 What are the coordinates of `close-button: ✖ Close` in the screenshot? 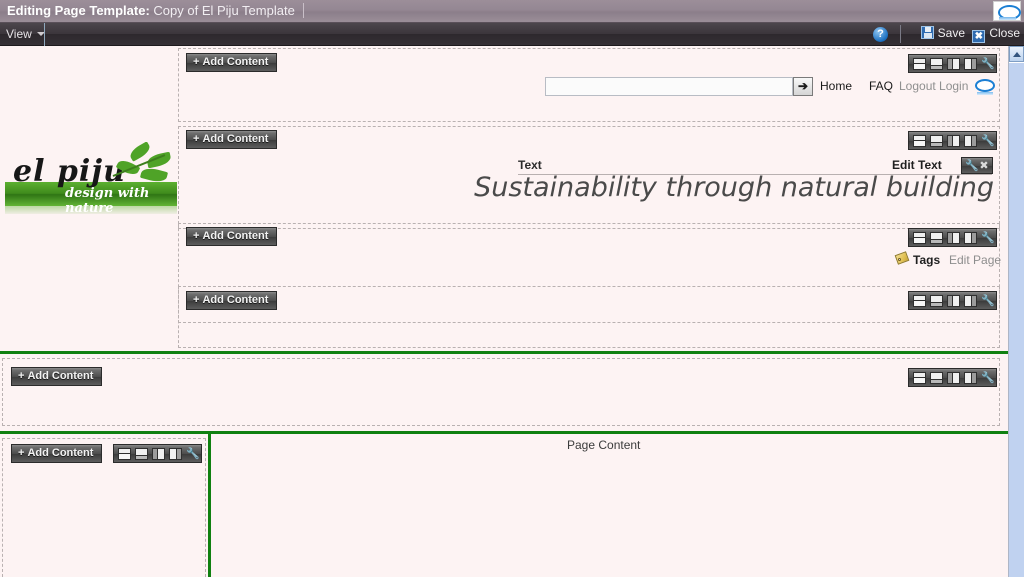 It's located at (996, 34).